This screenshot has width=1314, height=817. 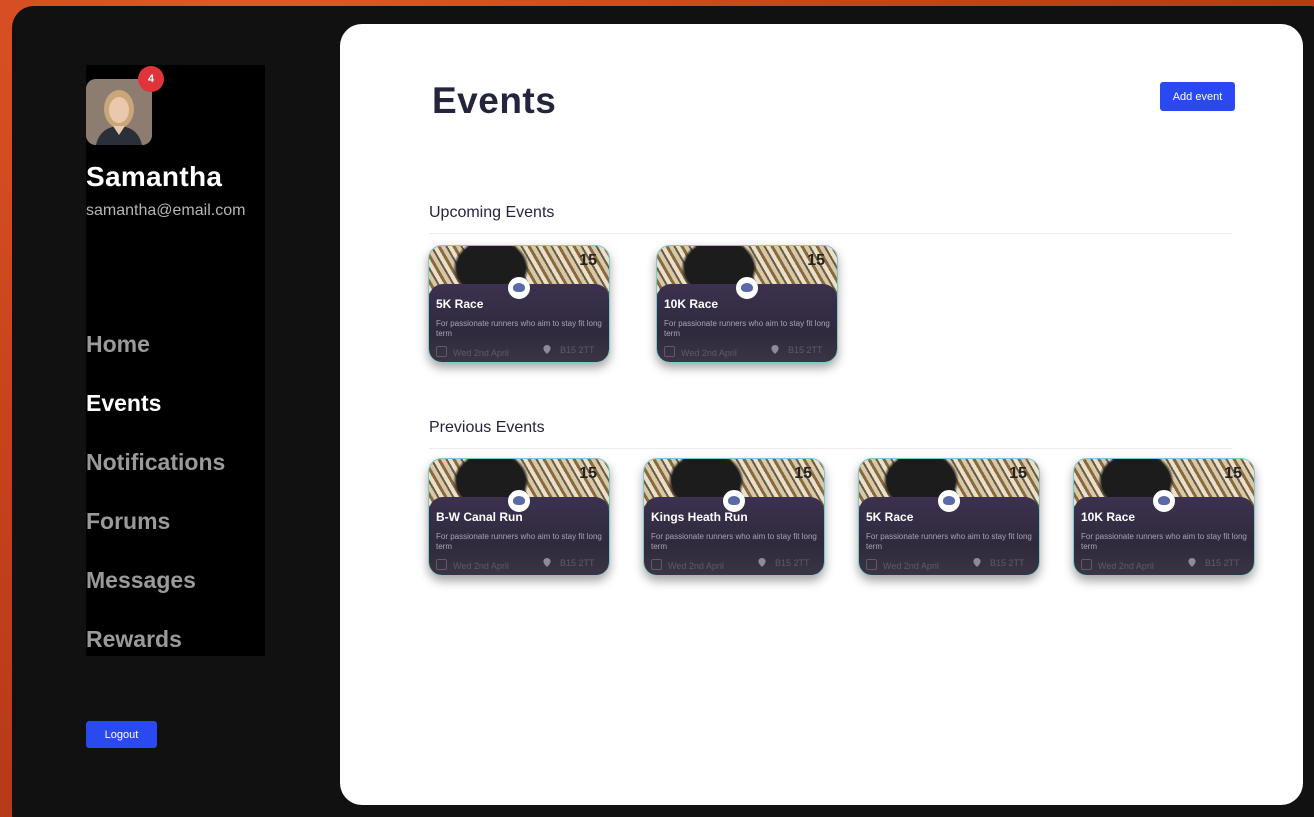 What do you see at coordinates (125, 105) in the screenshot?
I see `avatar-container: 4` at bounding box center [125, 105].